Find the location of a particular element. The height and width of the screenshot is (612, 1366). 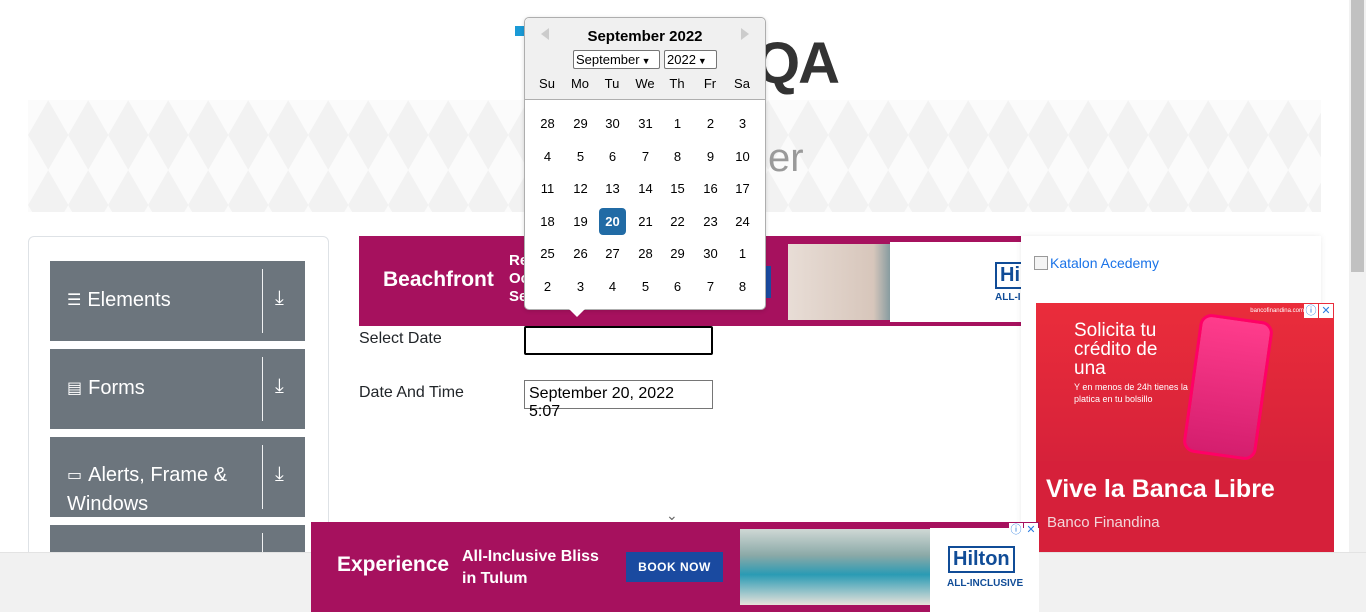

chevron-down-icon: ▼ is located at coordinates (702, 61).